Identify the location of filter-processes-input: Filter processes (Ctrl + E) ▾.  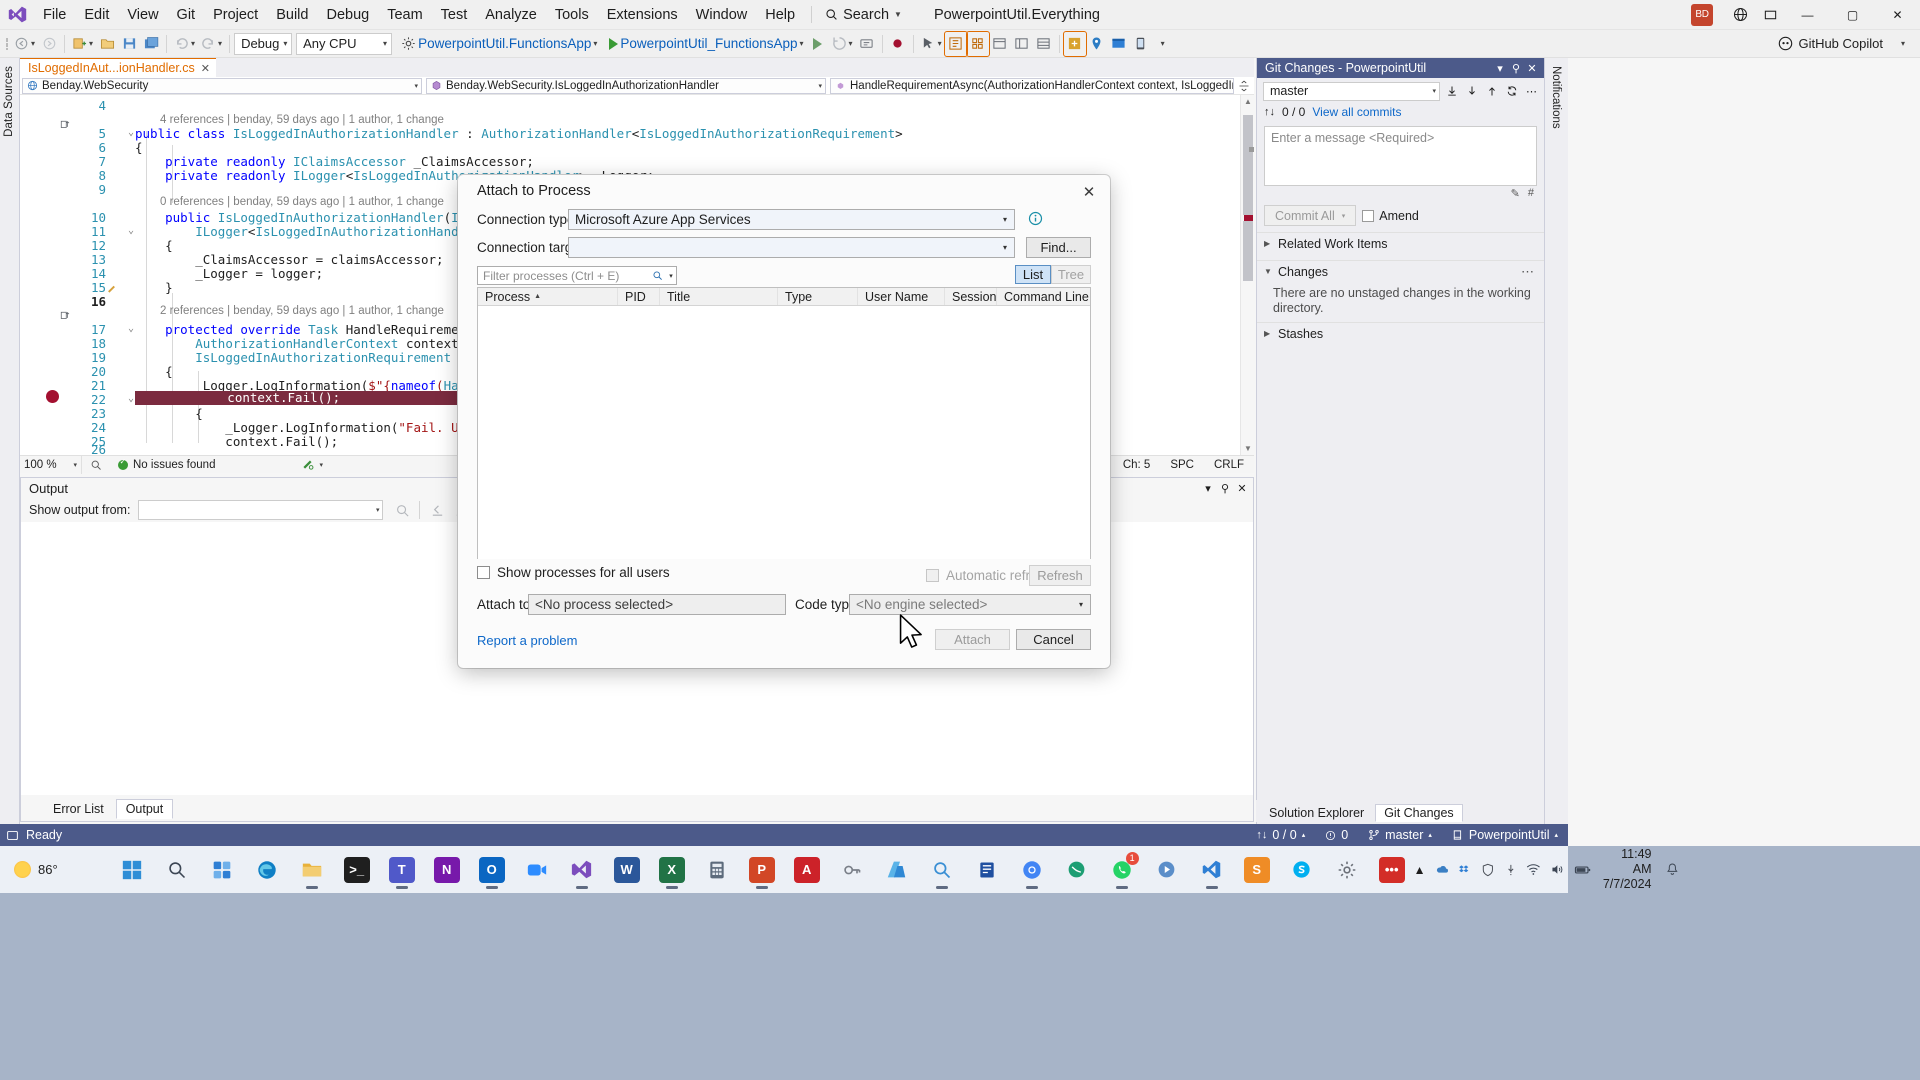
(577, 275).